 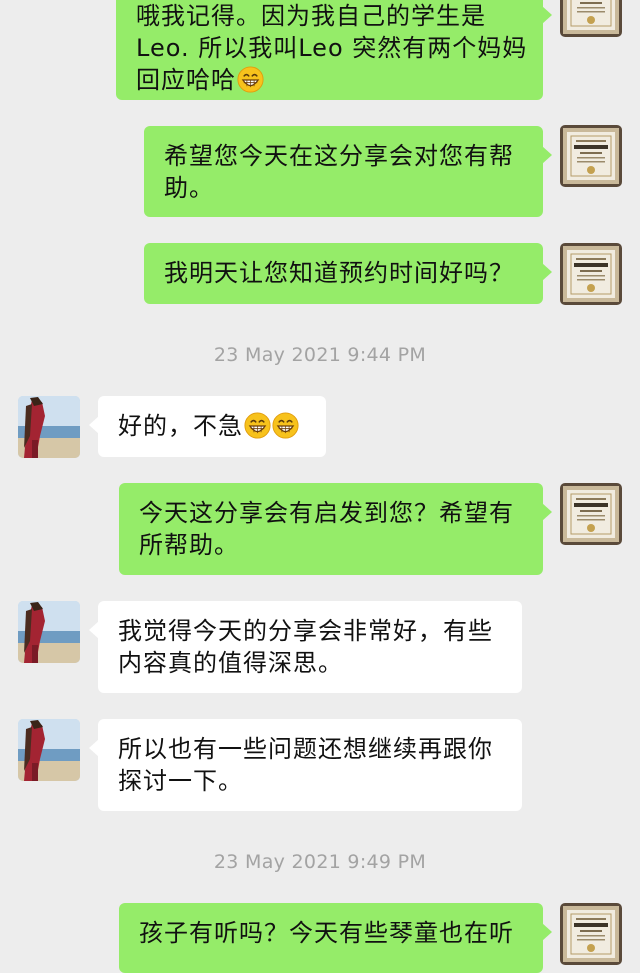 What do you see at coordinates (326, 933) in the screenshot?
I see `message-text-line: 孩子有听吗？今天有些琴童也在听` at bounding box center [326, 933].